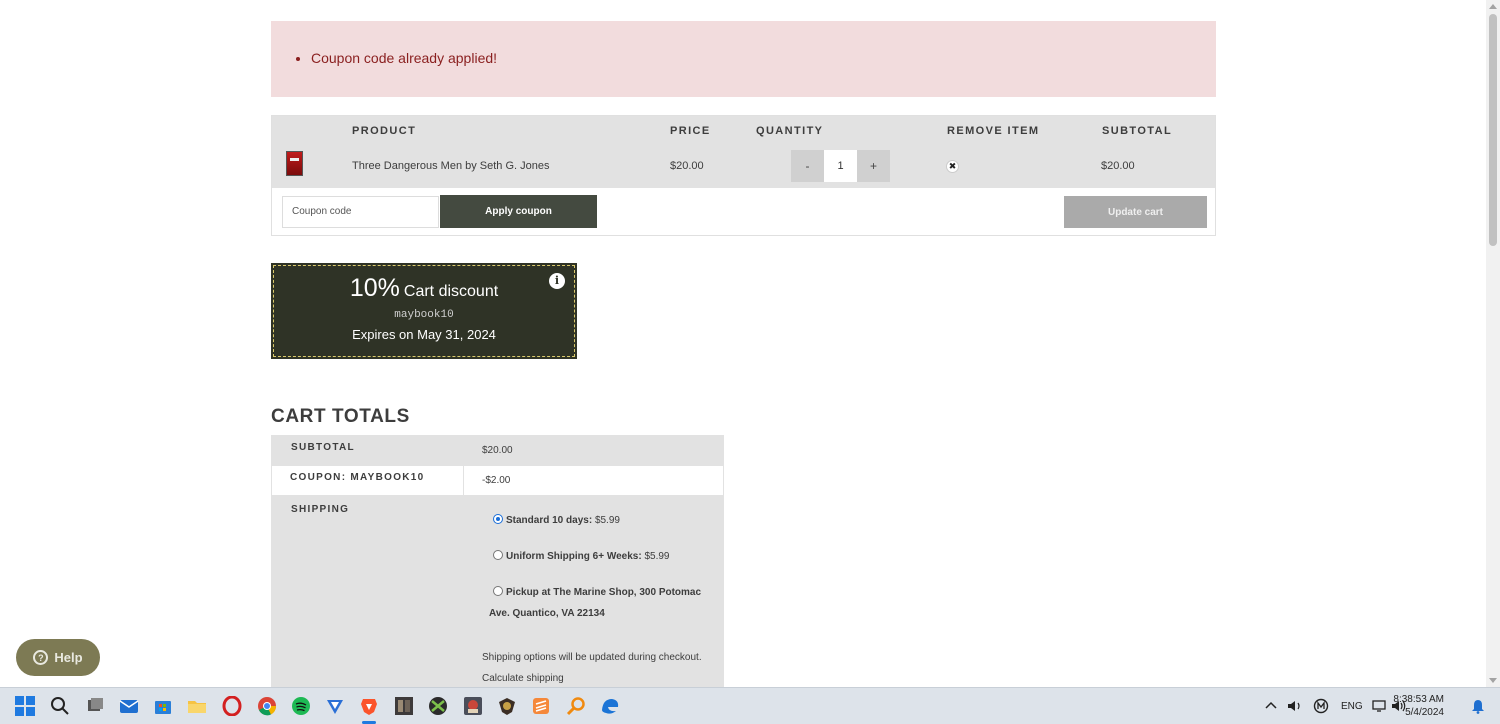  What do you see at coordinates (41, 657) in the screenshot?
I see `question-icon: ?` at bounding box center [41, 657].